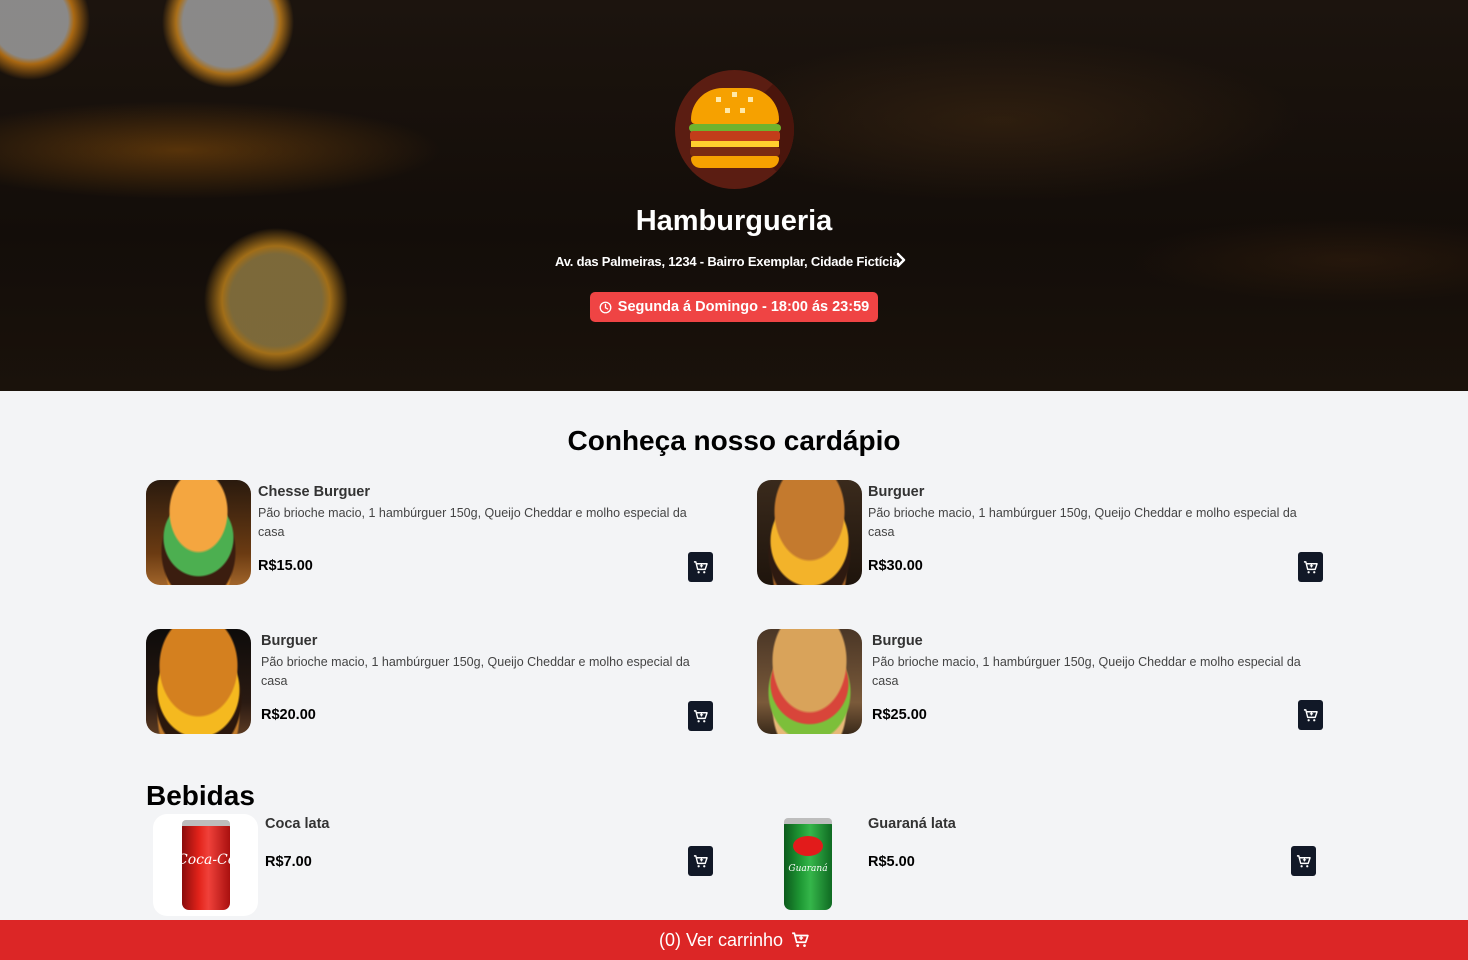 This screenshot has width=1468, height=960. What do you see at coordinates (721, 939) in the screenshot?
I see `view-cart-label: (0) Ver carrinho` at bounding box center [721, 939].